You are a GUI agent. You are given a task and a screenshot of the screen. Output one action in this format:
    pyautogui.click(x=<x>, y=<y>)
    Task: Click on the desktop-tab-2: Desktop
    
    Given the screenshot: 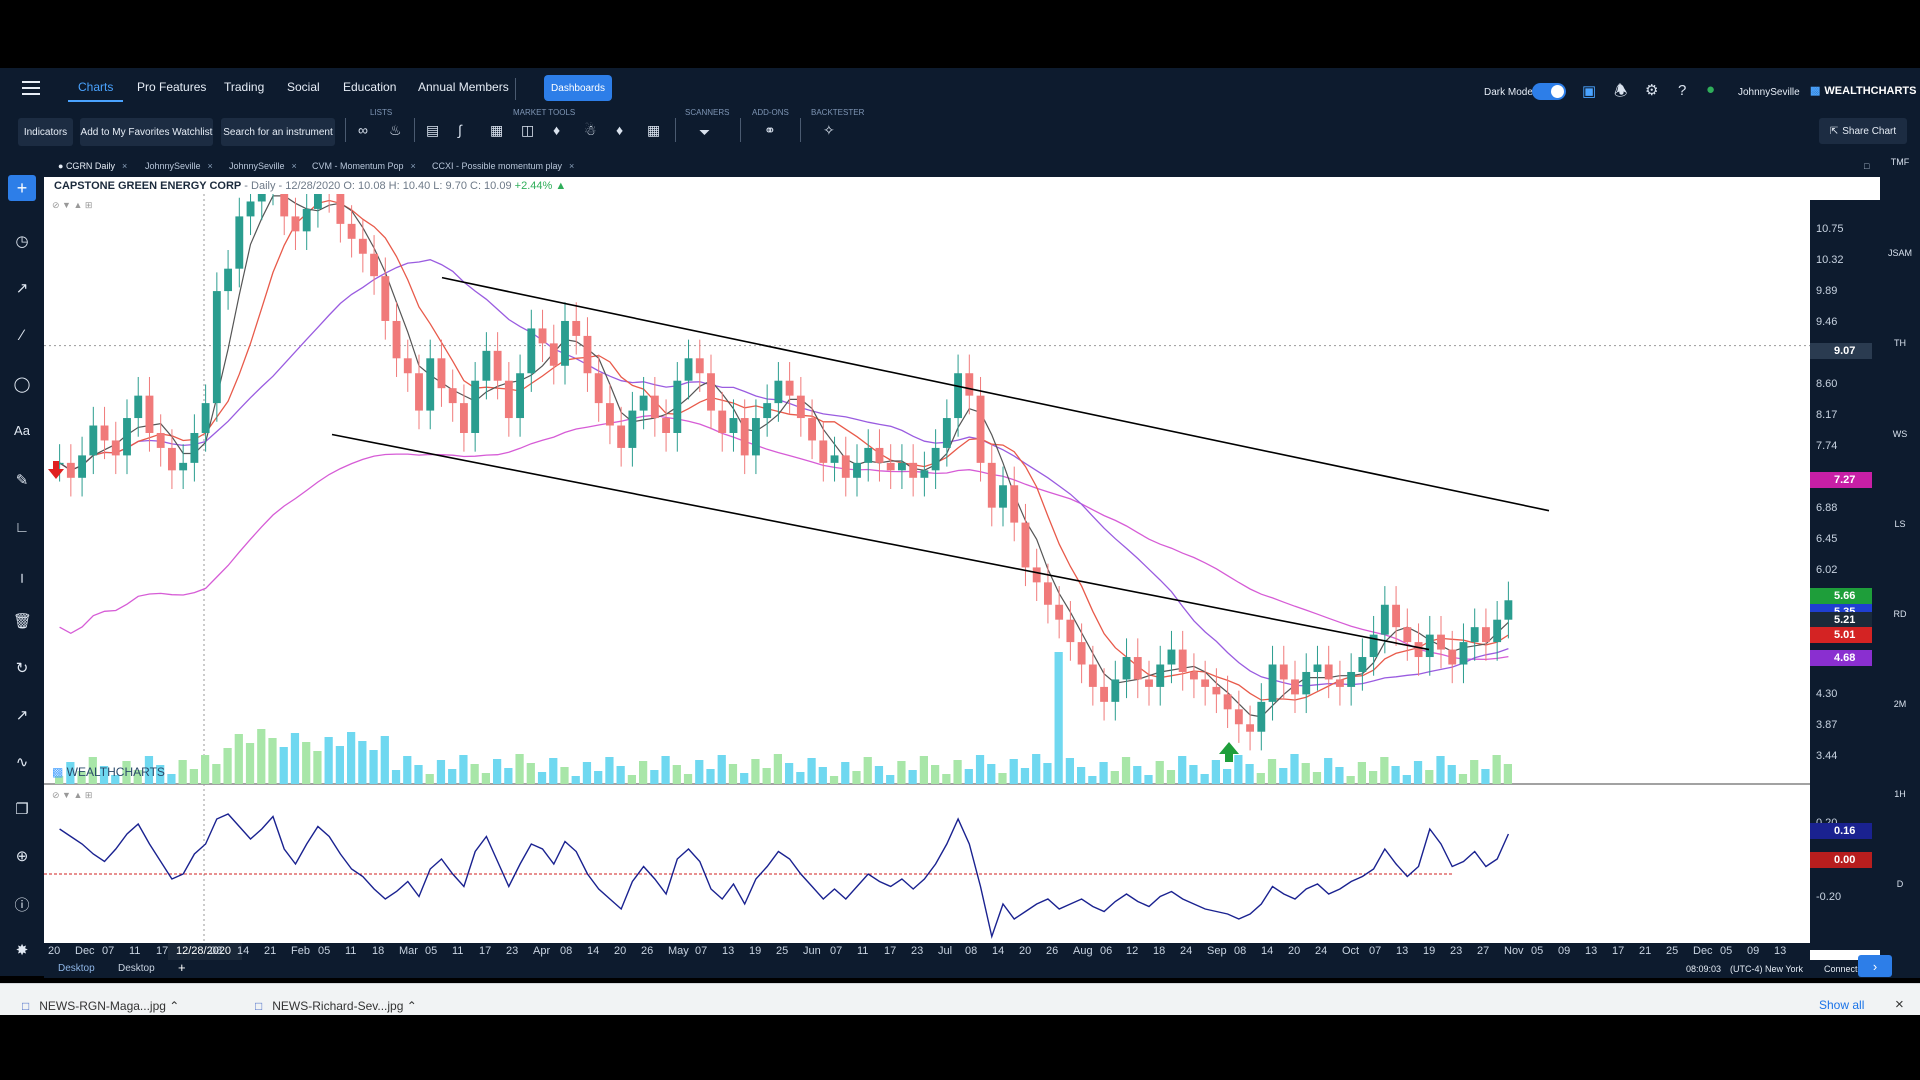 What is the action you would take?
    pyautogui.click(x=136, y=968)
    